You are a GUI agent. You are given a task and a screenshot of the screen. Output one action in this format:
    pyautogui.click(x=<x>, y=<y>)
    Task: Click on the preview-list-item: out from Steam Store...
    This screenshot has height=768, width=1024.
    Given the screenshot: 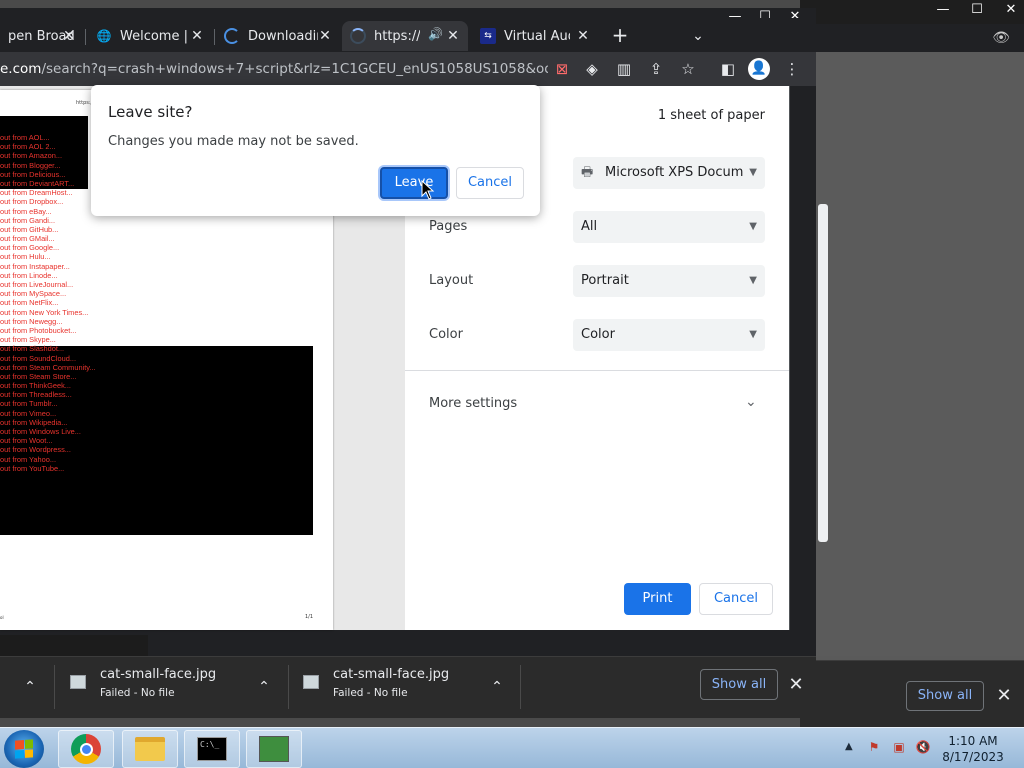 What is the action you would take?
    pyautogui.click(x=38, y=376)
    